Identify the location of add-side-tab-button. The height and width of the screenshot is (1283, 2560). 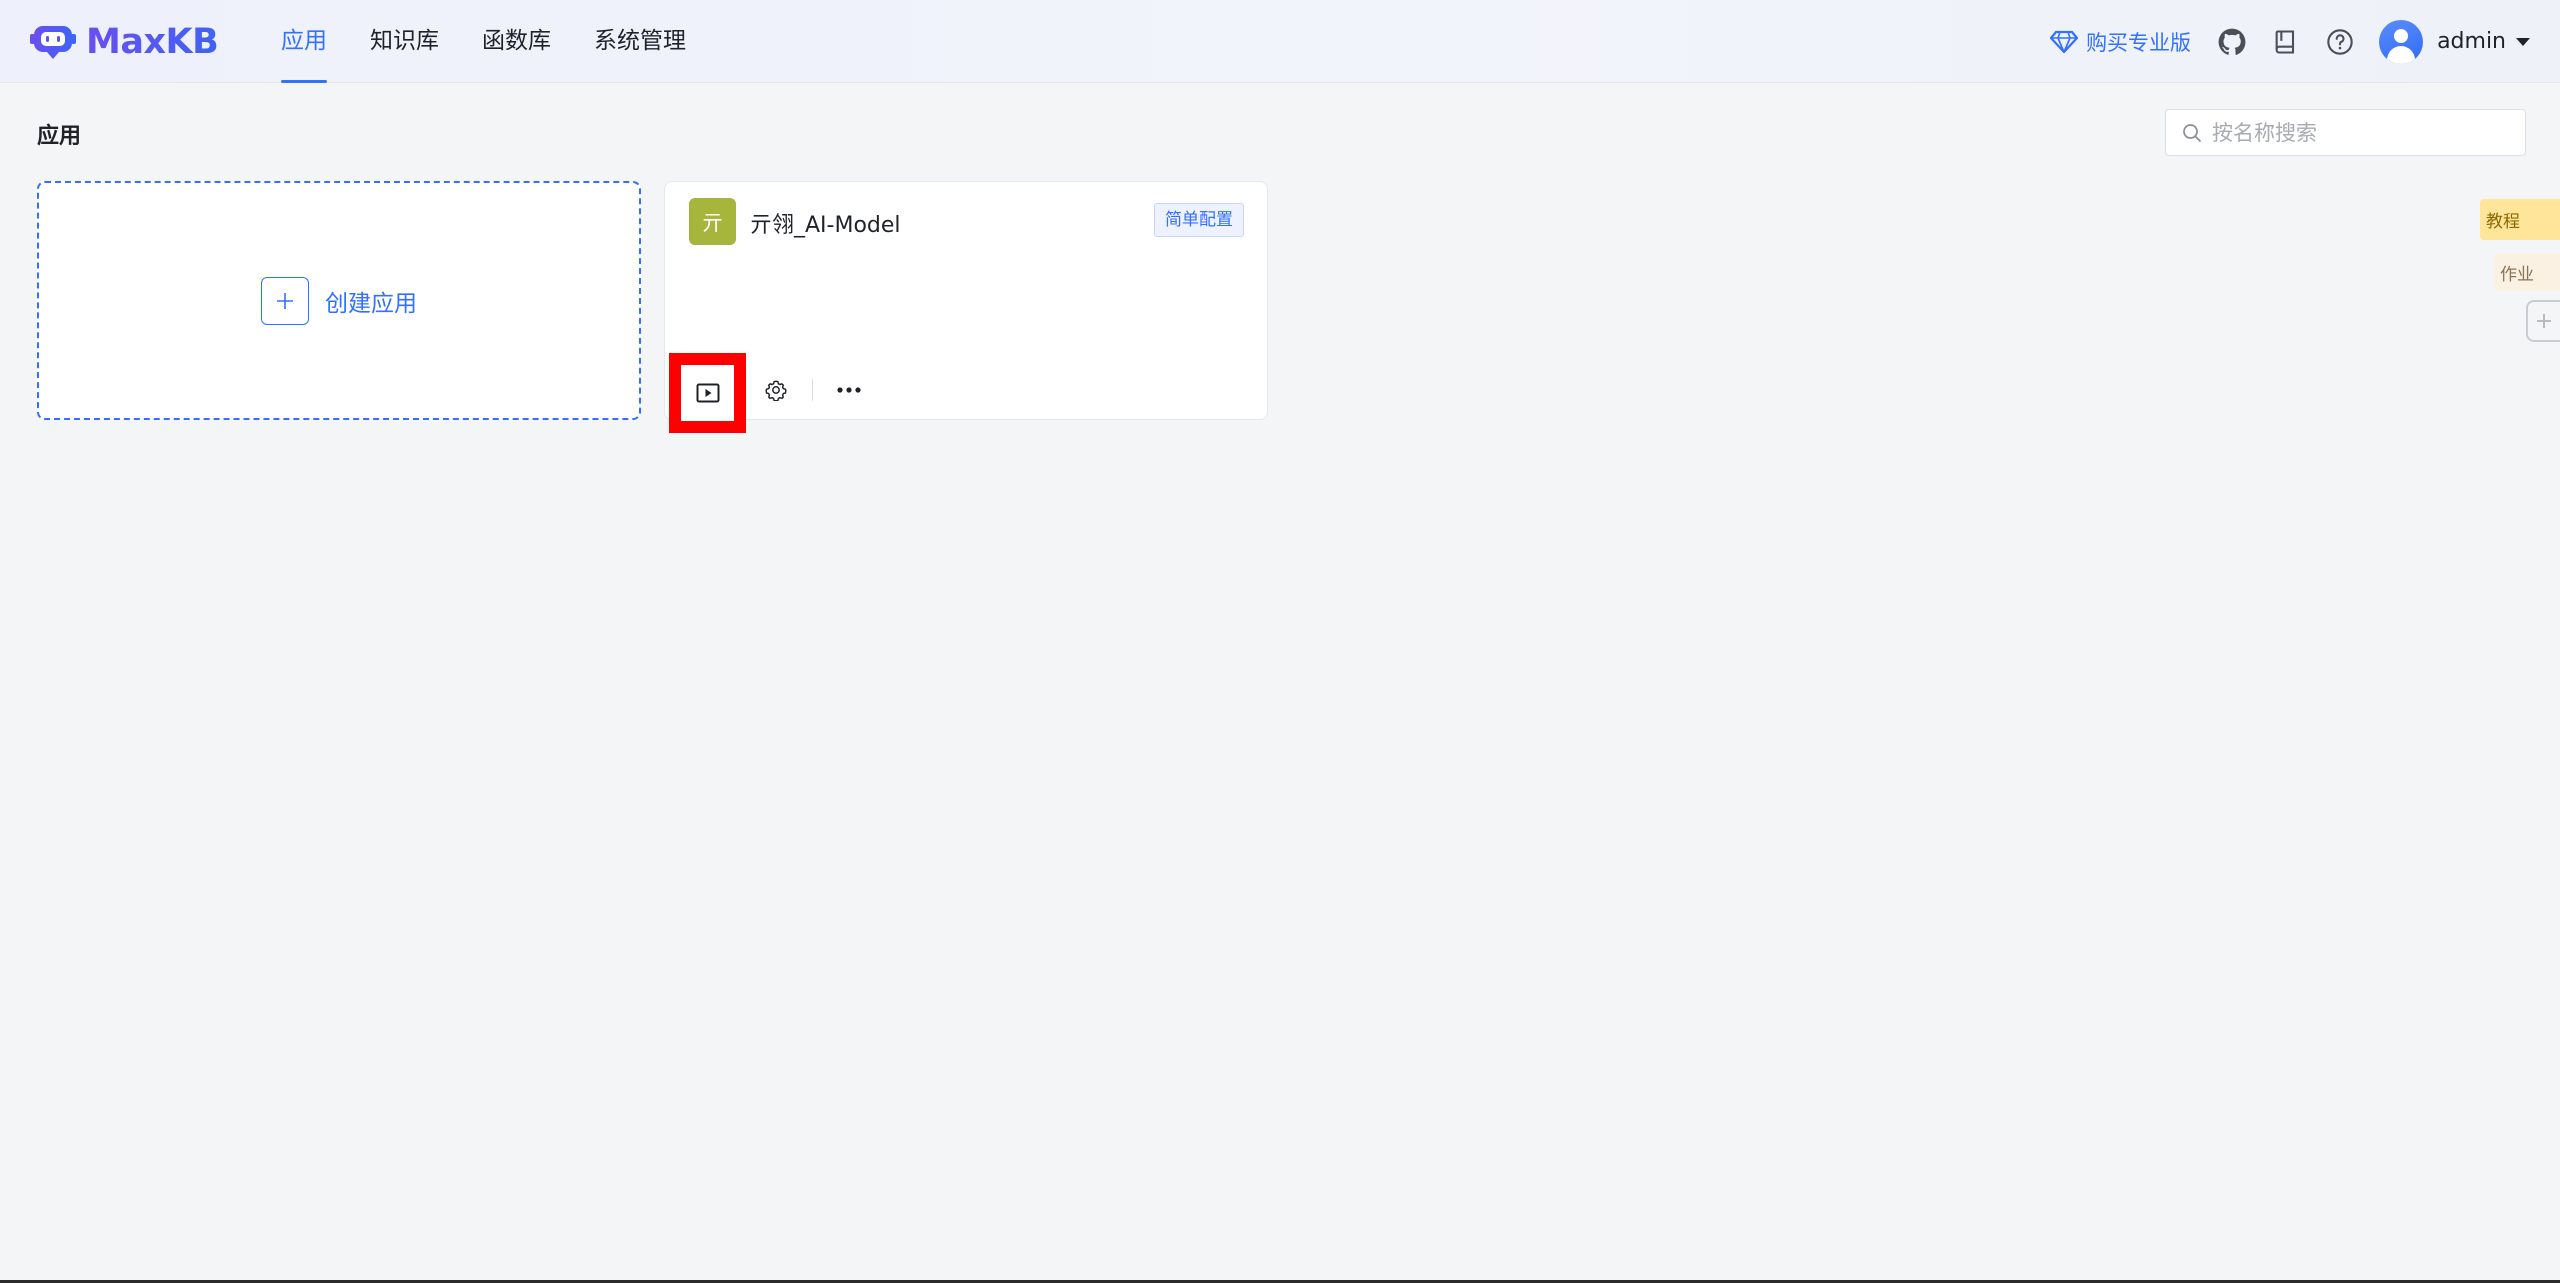
(2543, 321).